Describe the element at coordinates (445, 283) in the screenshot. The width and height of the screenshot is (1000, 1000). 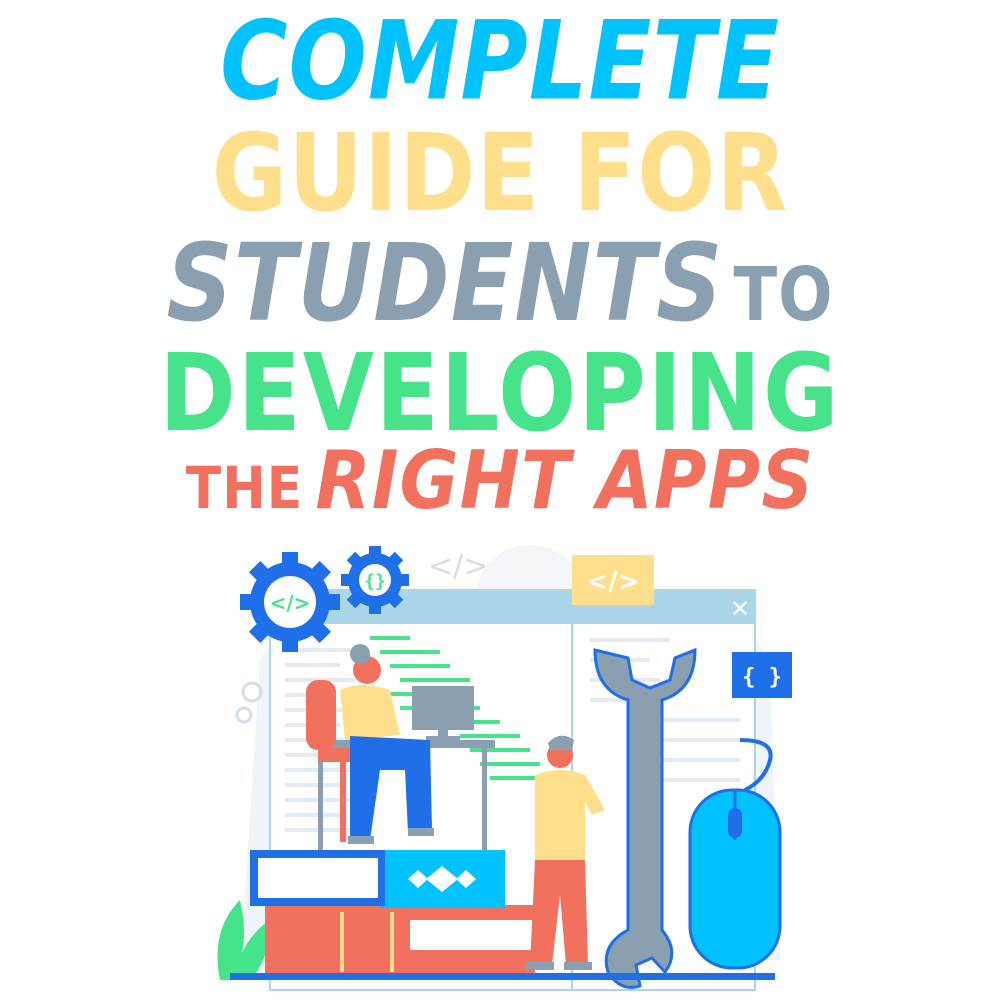
I see `title-word-students: STUDENTS` at that location.